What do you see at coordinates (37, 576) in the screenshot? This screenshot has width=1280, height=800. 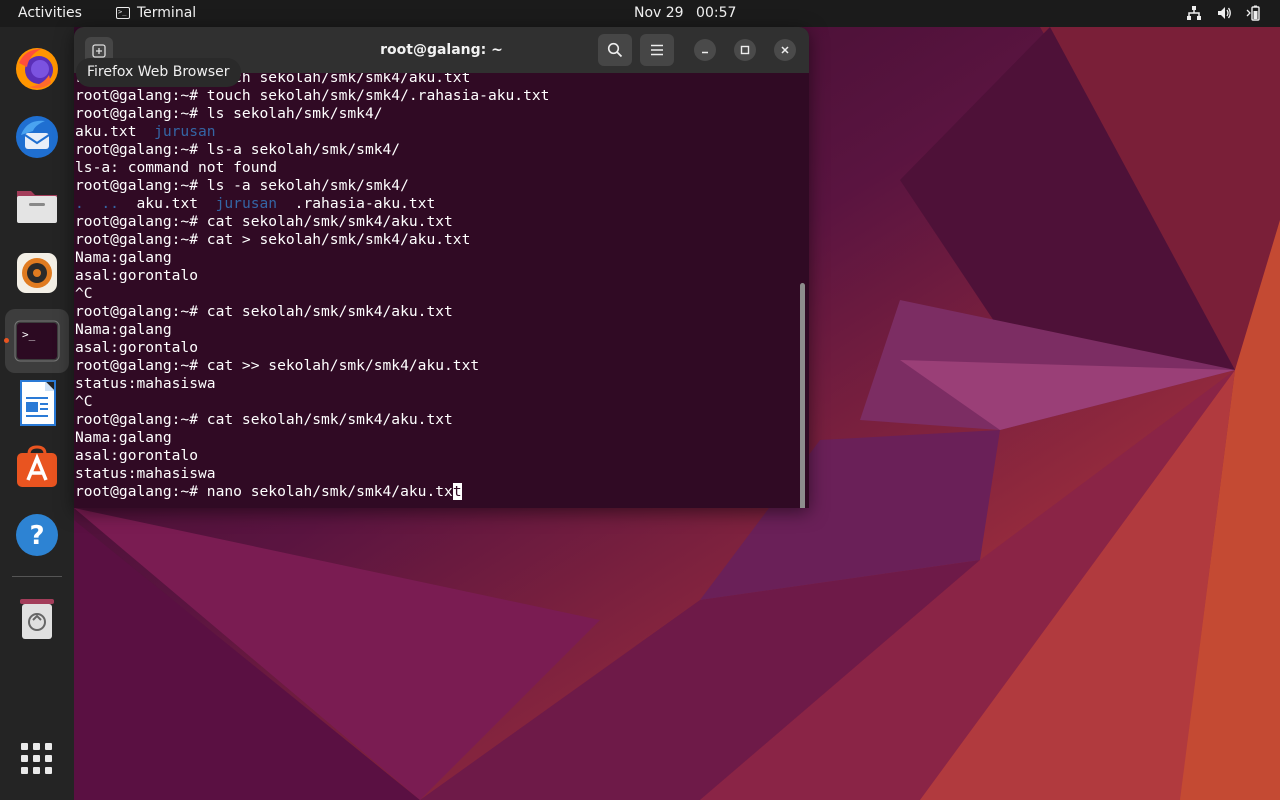 I see `dock-separator` at bounding box center [37, 576].